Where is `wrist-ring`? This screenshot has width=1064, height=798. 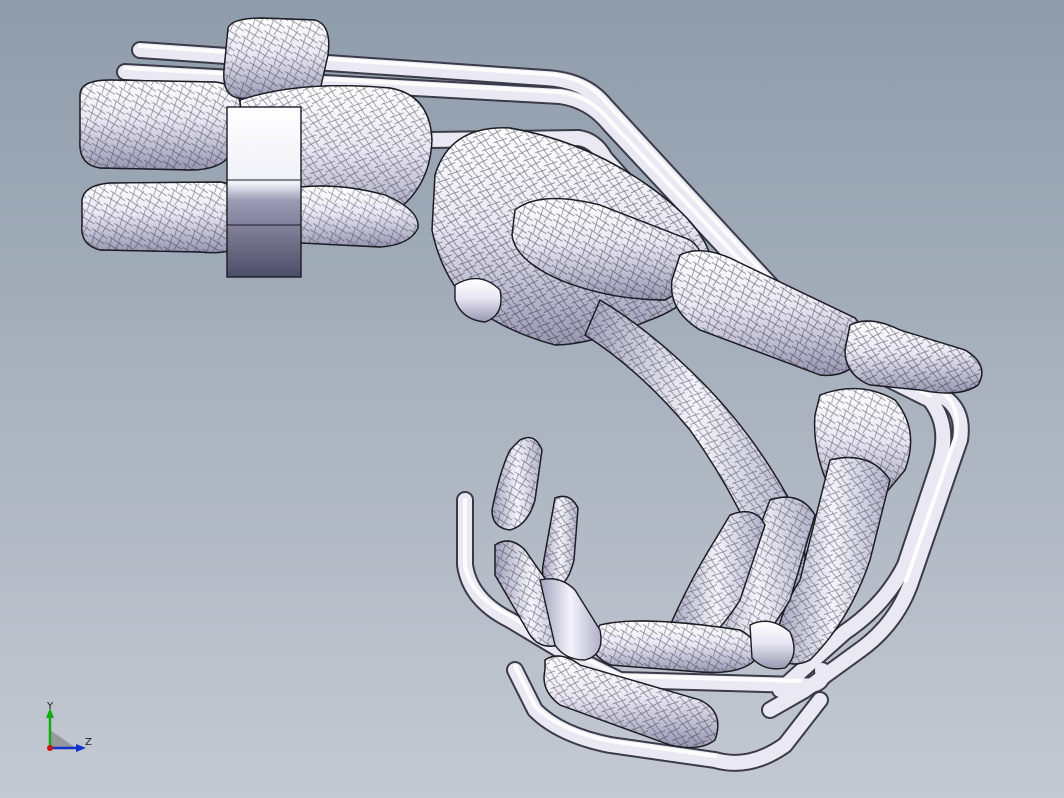
wrist-ring is located at coordinates (264, 192).